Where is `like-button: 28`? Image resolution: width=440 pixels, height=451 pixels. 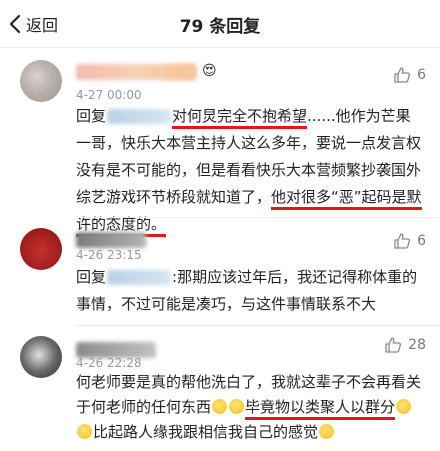 like-button: 28 is located at coordinates (405, 345).